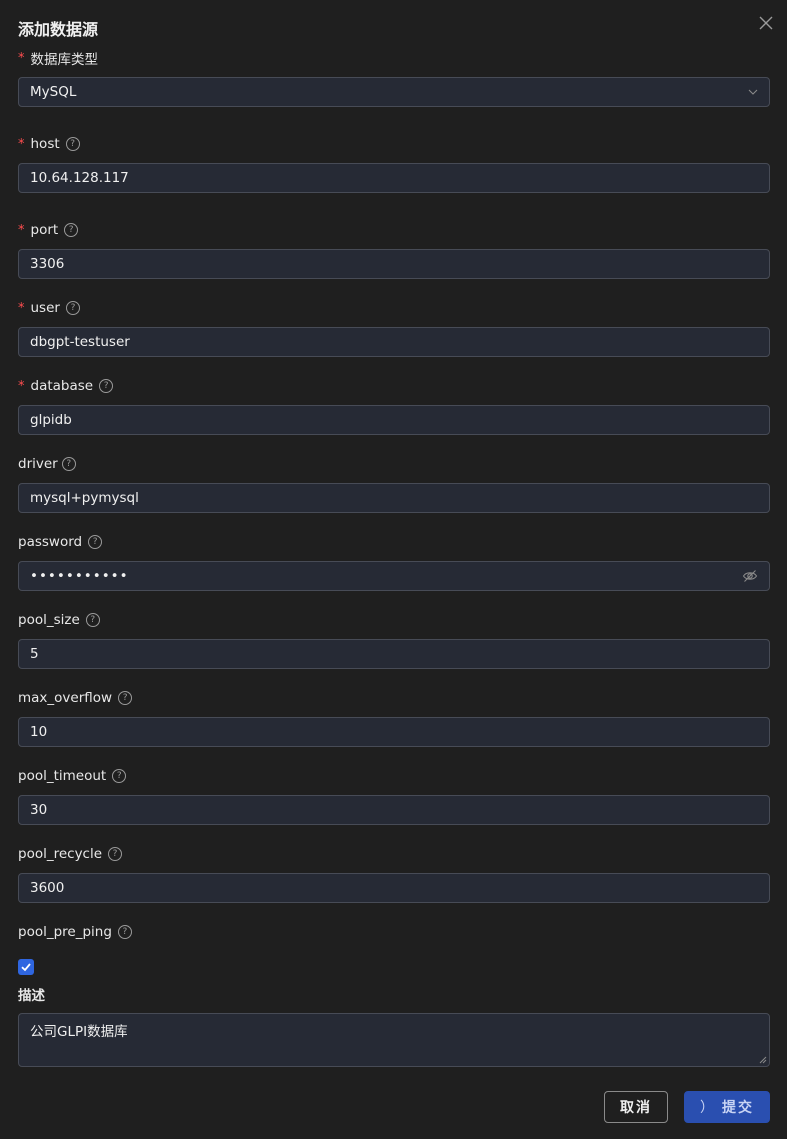 Image resolution: width=787 pixels, height=1139 pixels. Describe the element at coordinates (47, 264) in the screenshot. I see `port-value: 3306` at that location.